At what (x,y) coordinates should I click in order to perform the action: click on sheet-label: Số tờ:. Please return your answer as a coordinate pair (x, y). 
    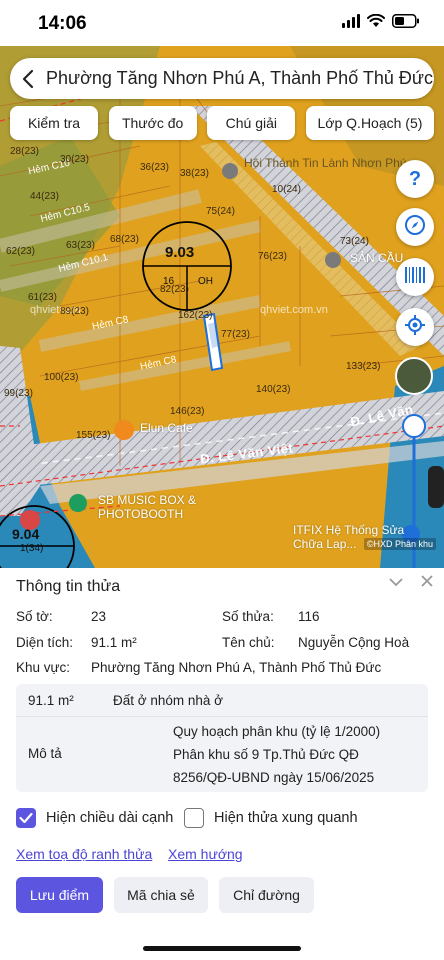
    Looking at the image, I should click on (34, 616).